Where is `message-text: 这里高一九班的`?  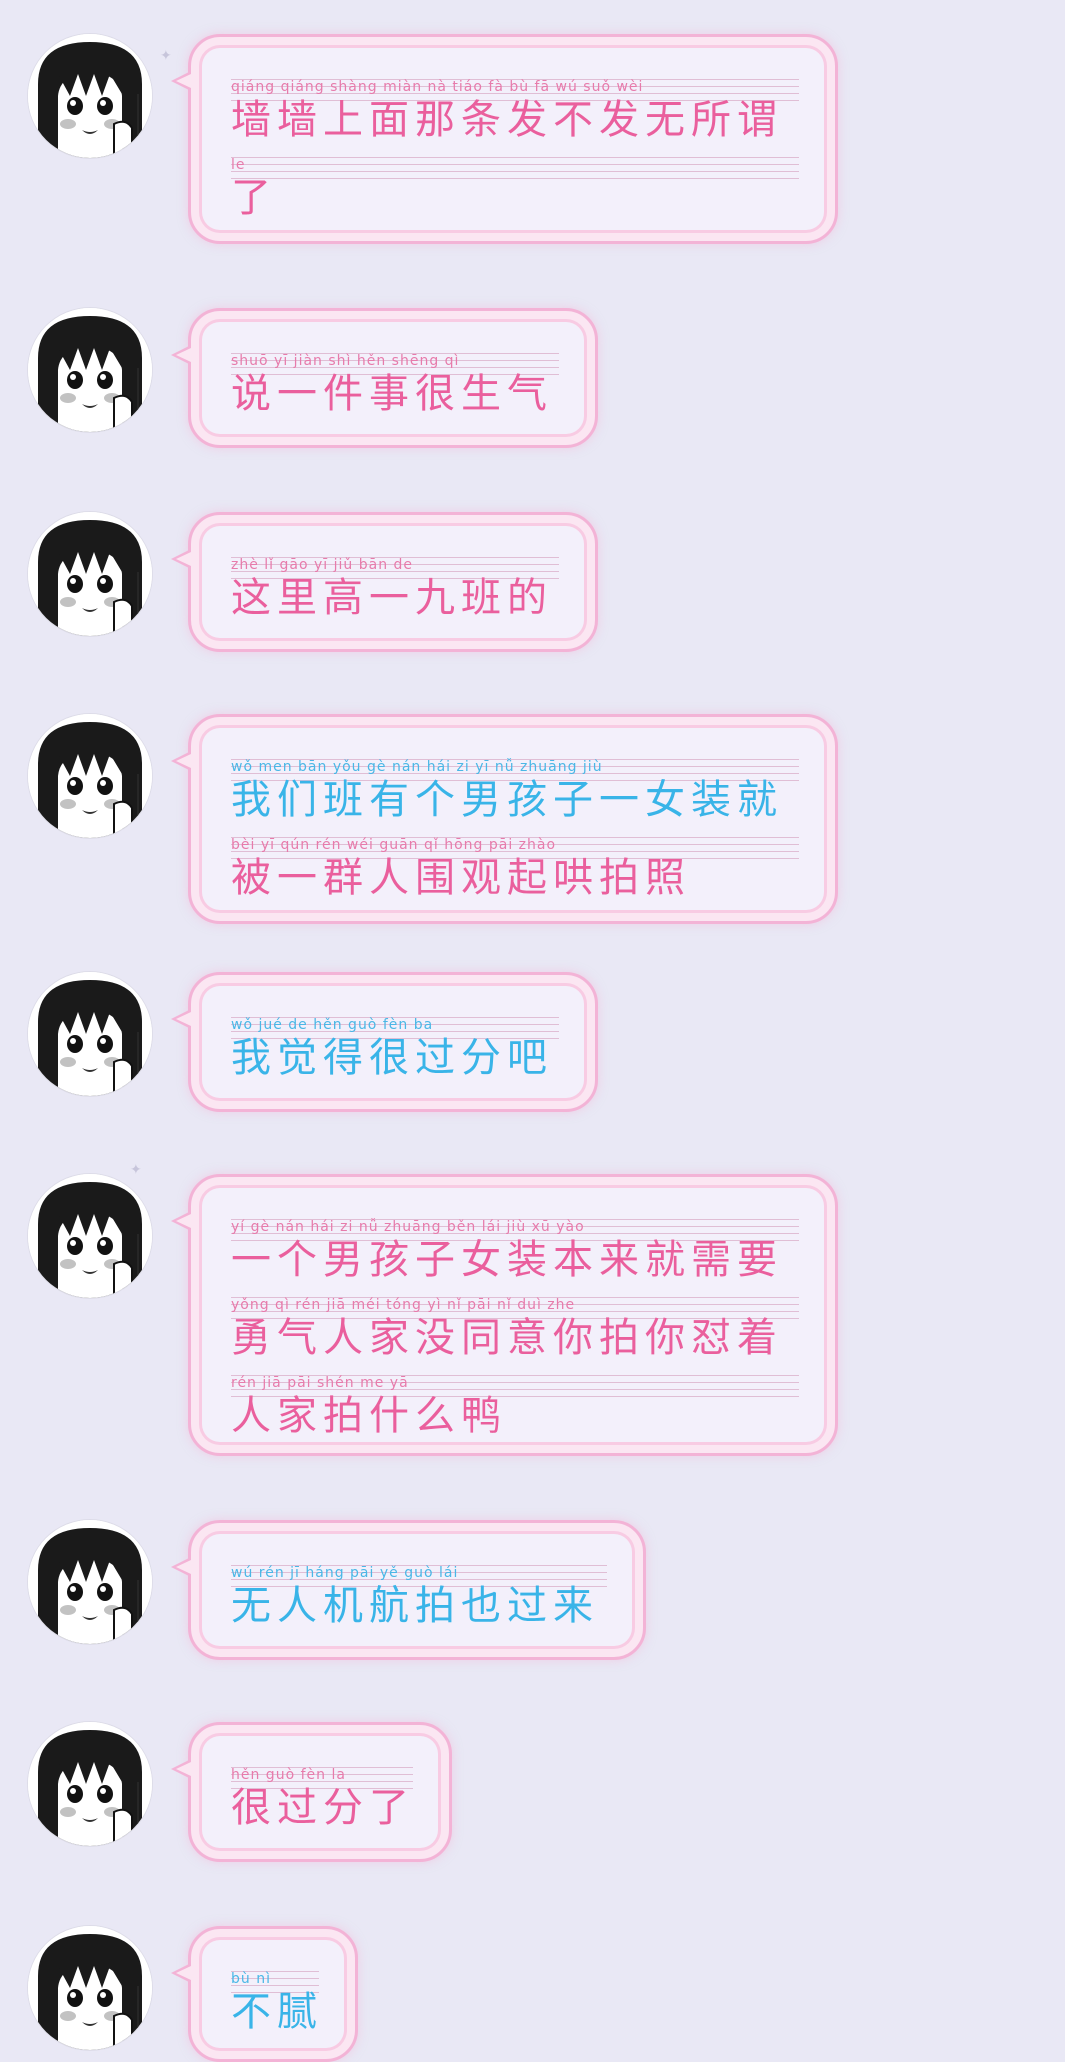
message-text: 这里高一九班的 is located at coordinates (392, 598).